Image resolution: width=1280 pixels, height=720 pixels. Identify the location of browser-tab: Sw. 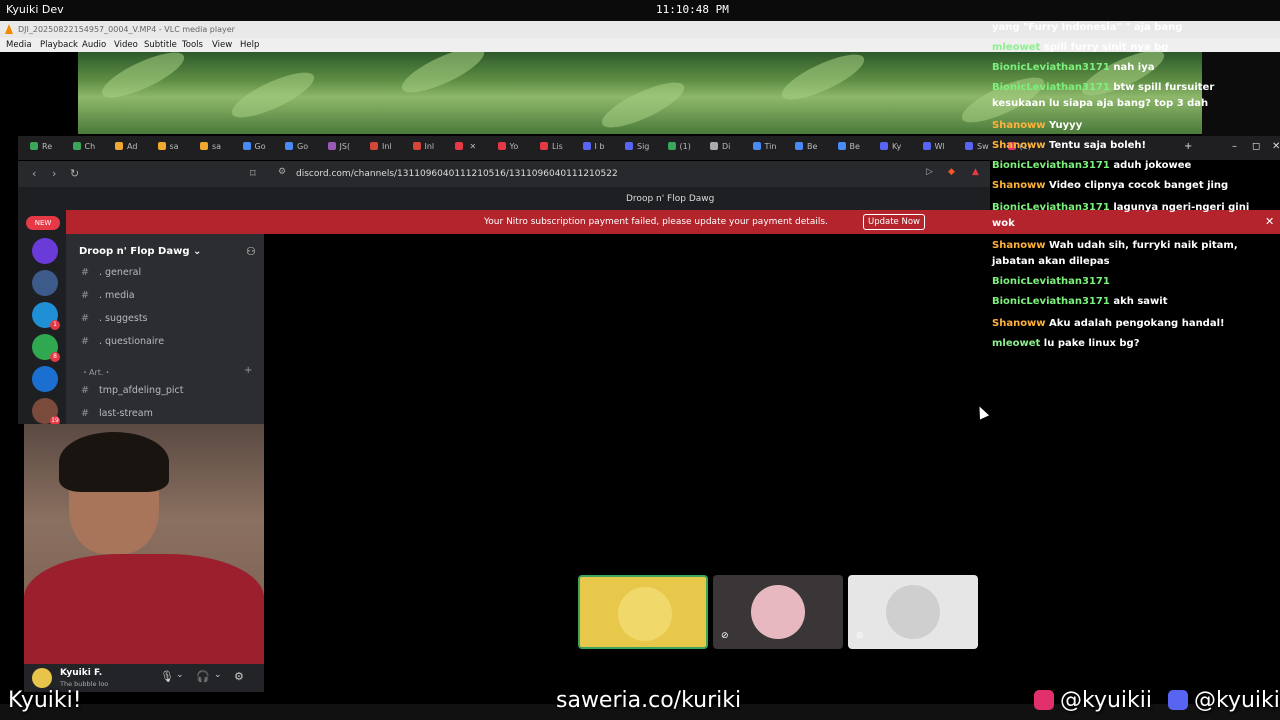
(977, 148).